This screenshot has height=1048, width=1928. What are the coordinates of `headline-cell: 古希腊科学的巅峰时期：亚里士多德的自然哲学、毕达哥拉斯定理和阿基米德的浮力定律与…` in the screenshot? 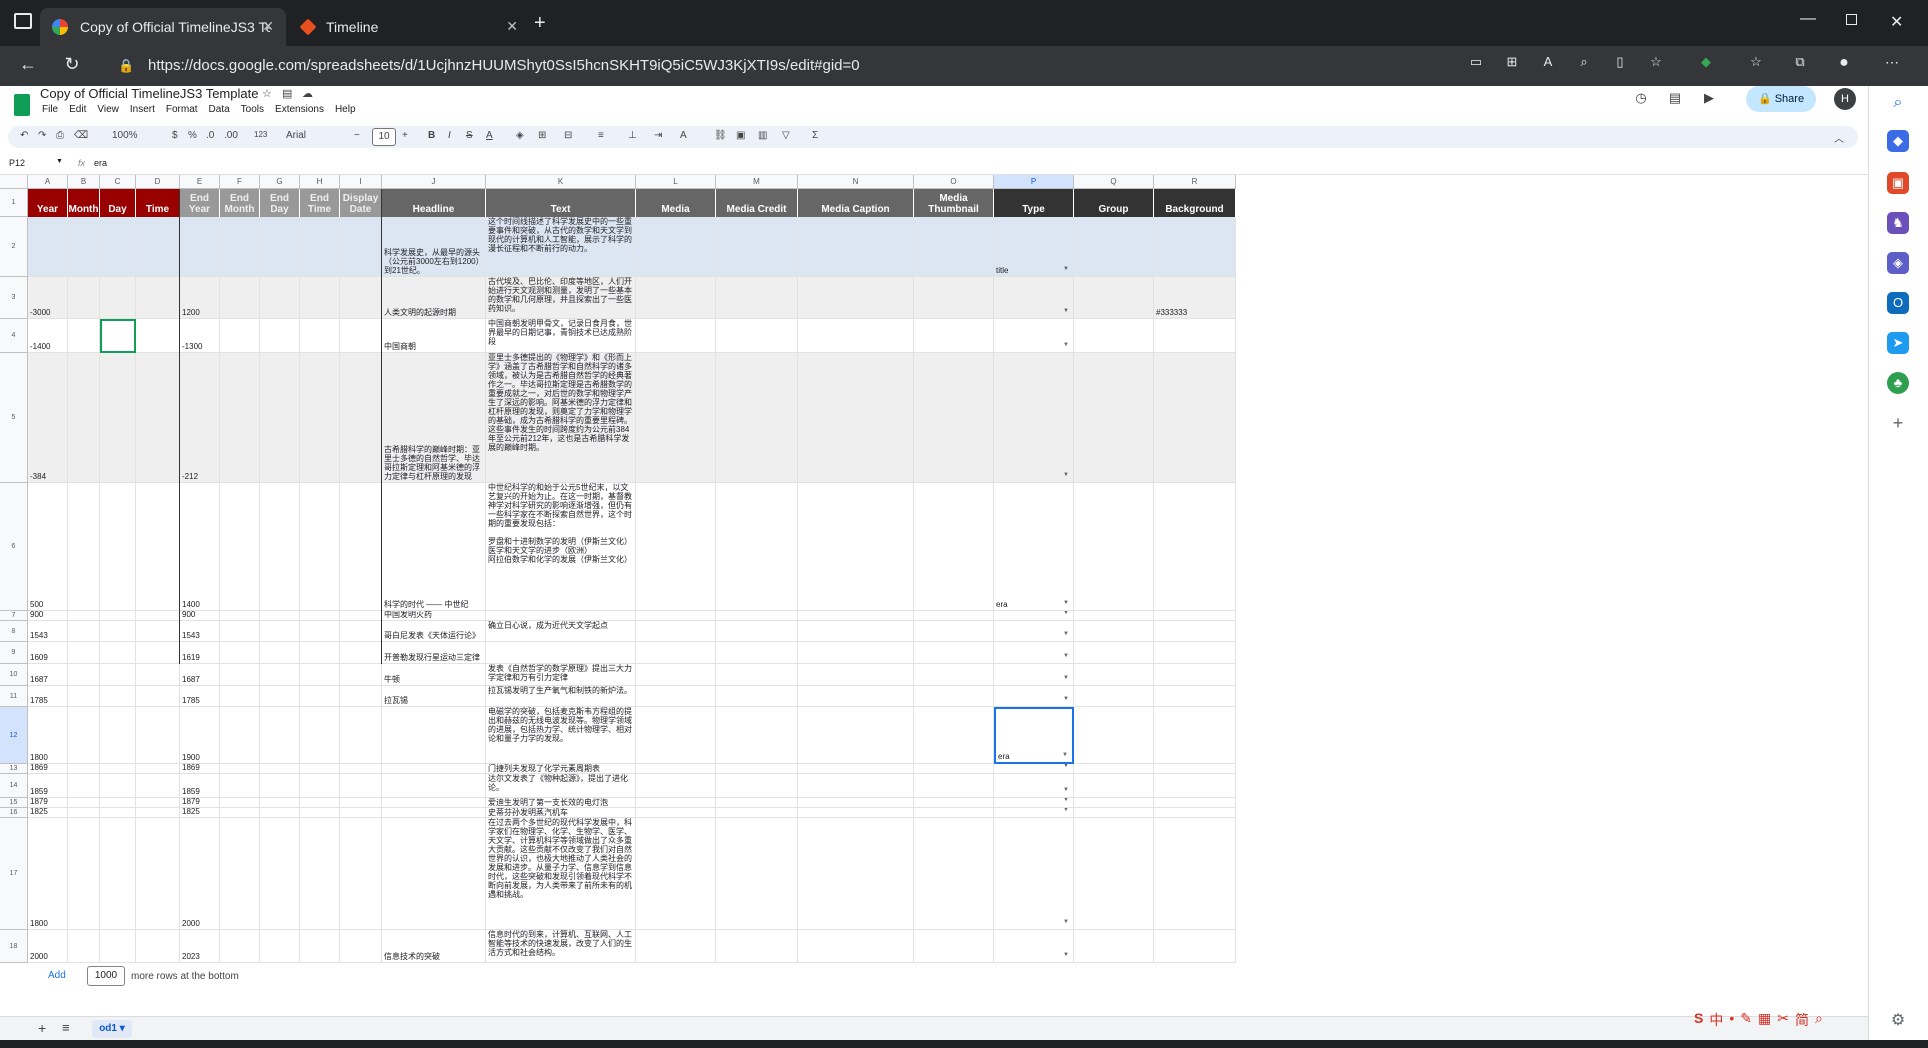 It's located at (434, 418).